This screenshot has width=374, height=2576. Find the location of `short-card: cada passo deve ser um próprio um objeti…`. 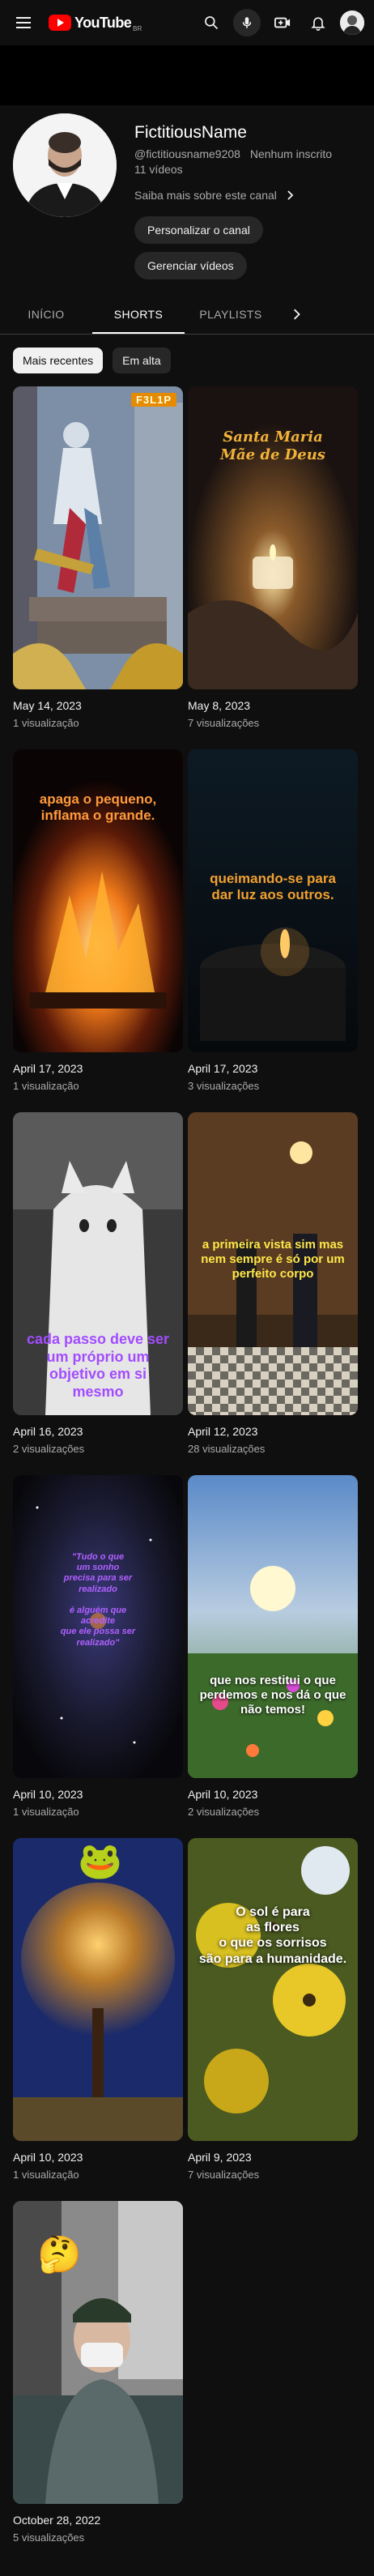

short-card: cada passo deve ser um próprio um objeti… is located at coordinates (98, 1293).